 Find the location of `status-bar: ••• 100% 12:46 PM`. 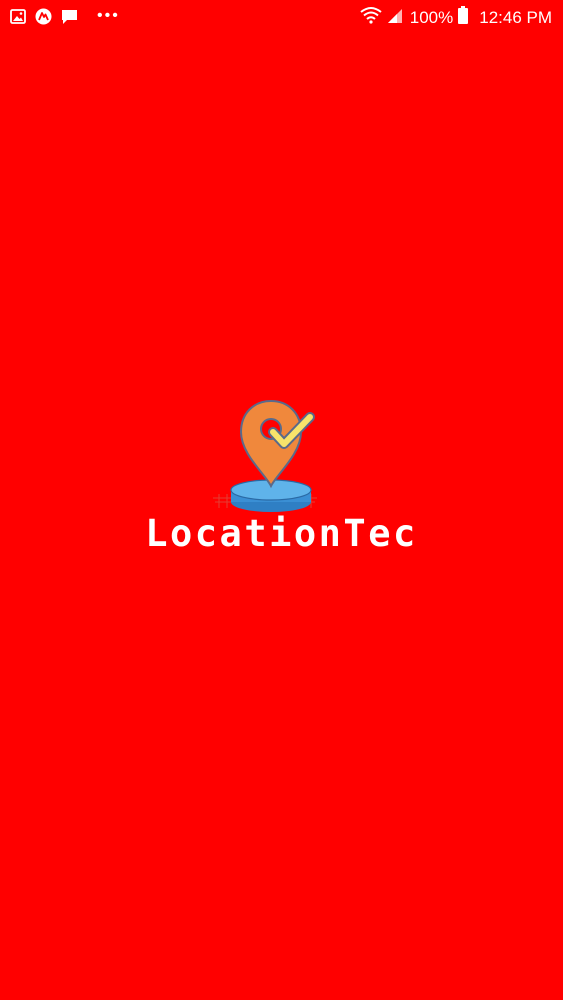

status-bar: ••• 100% 12:46 PM is located at coordinates (281, 17).